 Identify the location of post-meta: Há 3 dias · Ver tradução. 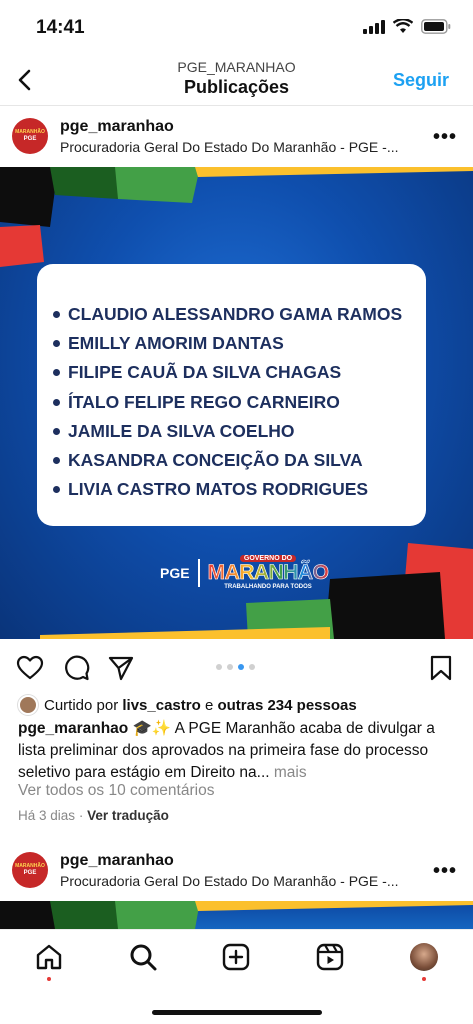
(93, 815).